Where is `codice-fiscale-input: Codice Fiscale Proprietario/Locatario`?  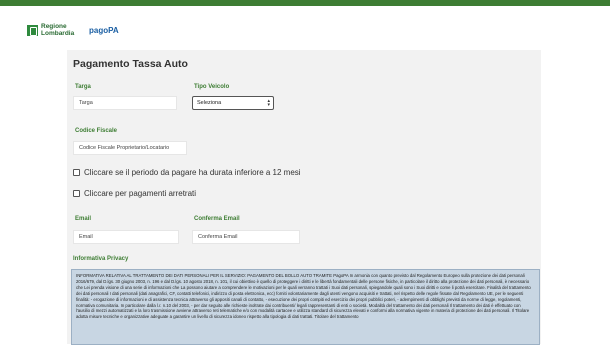 codice-fiscale-input: Codice Fiscale Proprietario/Locatario is located at coordinates (130, 148).